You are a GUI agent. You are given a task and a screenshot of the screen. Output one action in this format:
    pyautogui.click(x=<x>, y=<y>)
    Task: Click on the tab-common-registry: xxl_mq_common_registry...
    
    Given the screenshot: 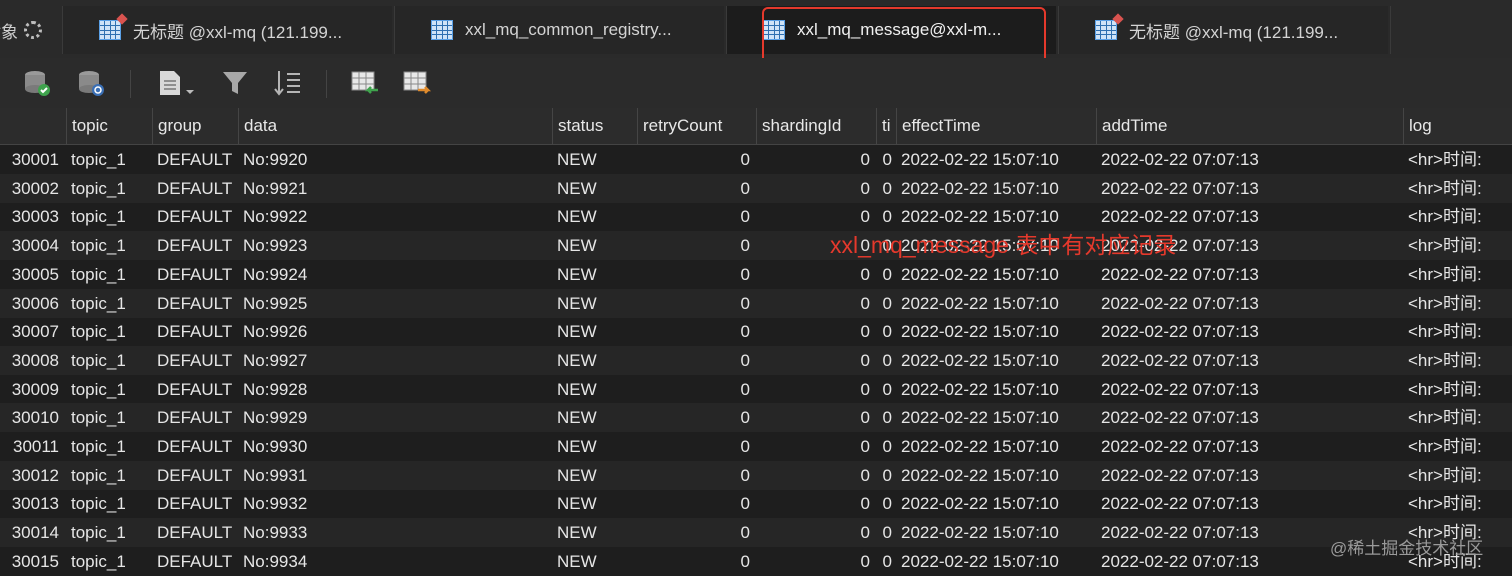 What is the action you would take?
    pyautogui.click(x=559, y=30)
    